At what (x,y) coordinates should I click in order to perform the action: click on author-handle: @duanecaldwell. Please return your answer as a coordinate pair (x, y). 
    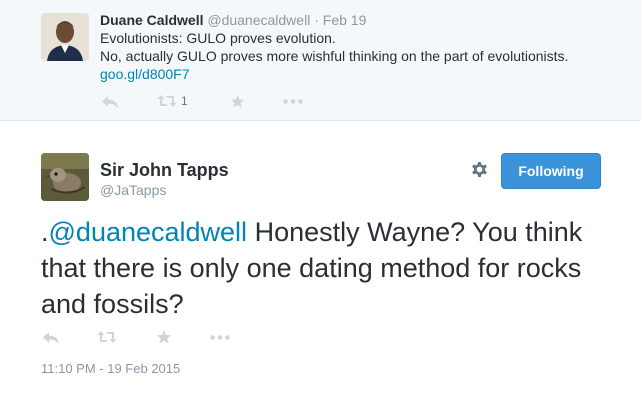
    Looking at the image, I should click on (258, 20).